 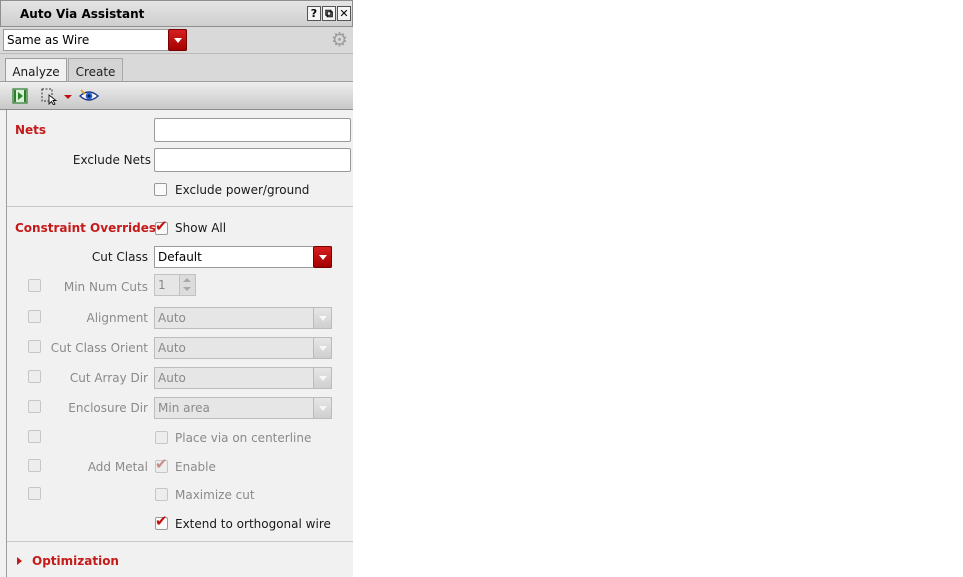 I want to click on cut-class-dropdown: Default, so click(x=243, y=257).